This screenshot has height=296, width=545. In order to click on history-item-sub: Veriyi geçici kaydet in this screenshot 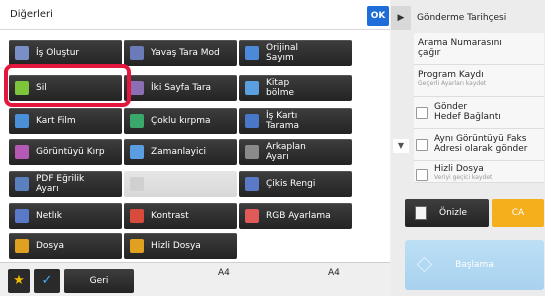, I will do `click(463, 177)`.